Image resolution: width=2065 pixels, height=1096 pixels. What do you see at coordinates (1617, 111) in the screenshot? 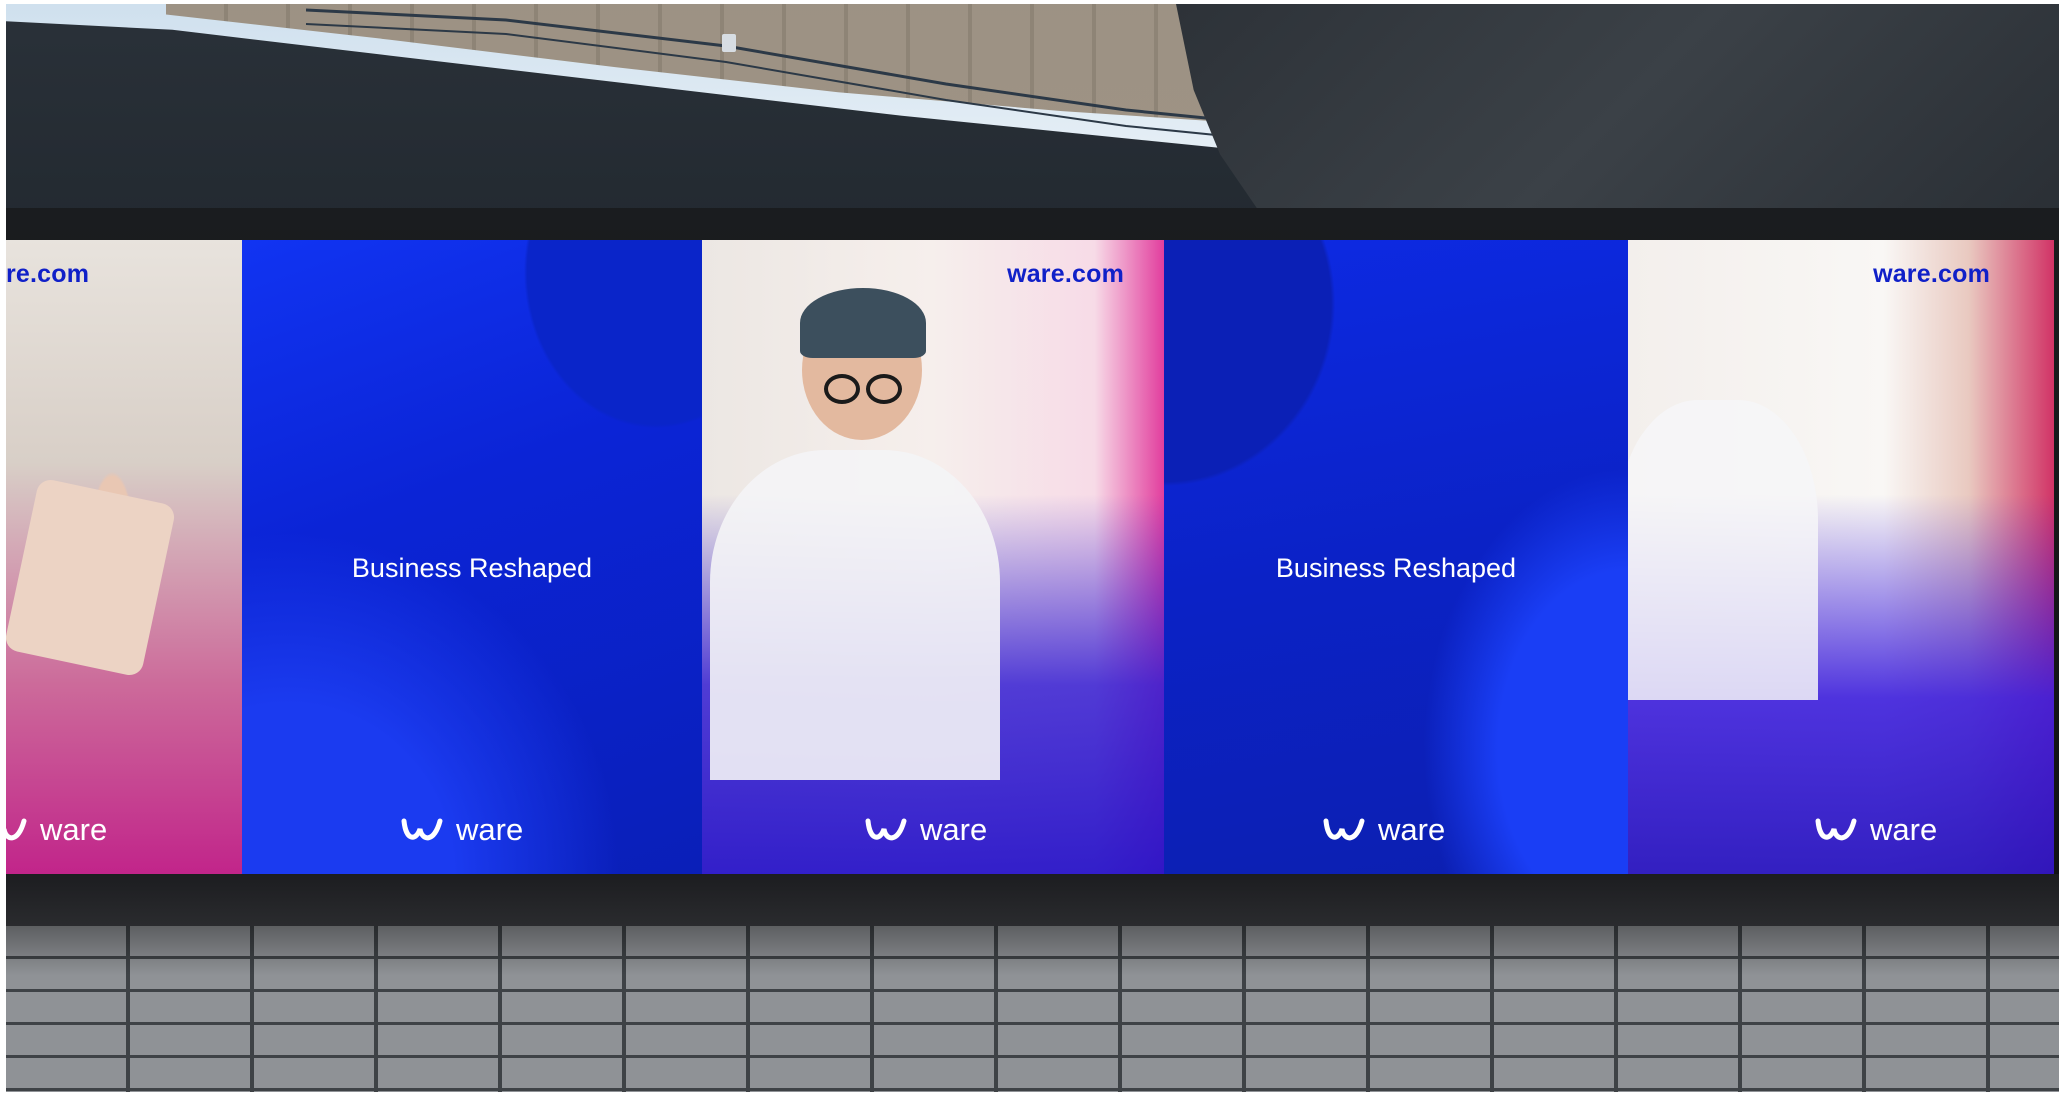
I see `overpass-structure` at bounding box center [1617, 111].